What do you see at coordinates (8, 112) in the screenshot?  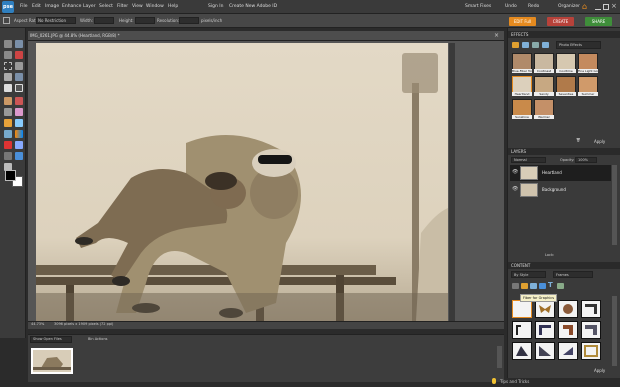 I see `clone-stamp-tool-icon` at bounding box center [8, 112].